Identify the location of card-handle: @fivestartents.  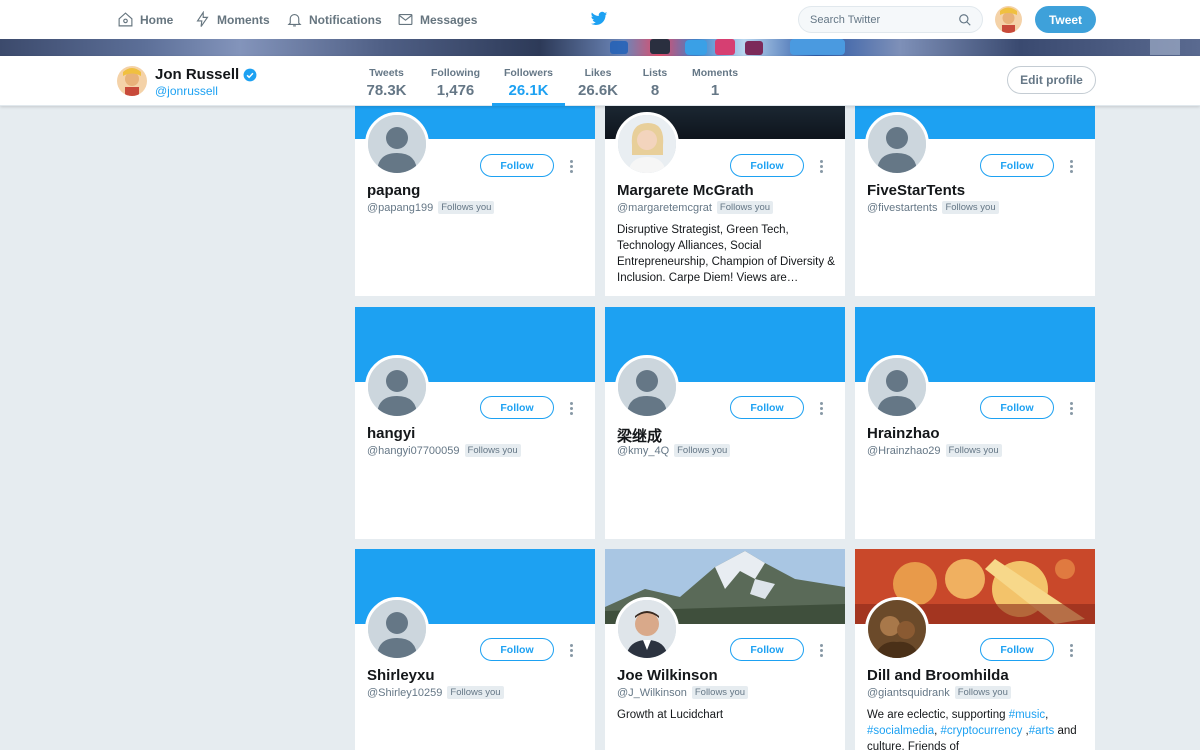
(902, 208).